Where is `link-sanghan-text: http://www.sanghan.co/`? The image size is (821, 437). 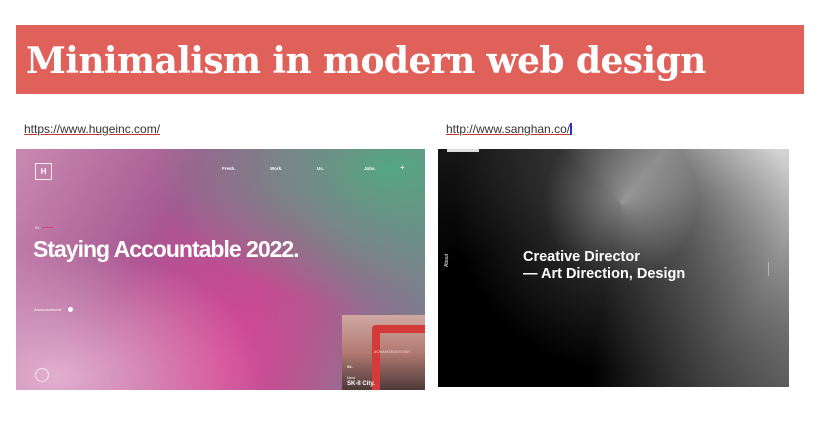 link-sanghan-text: http://www.sanghan.co/ is located at coordinates (508, 129).